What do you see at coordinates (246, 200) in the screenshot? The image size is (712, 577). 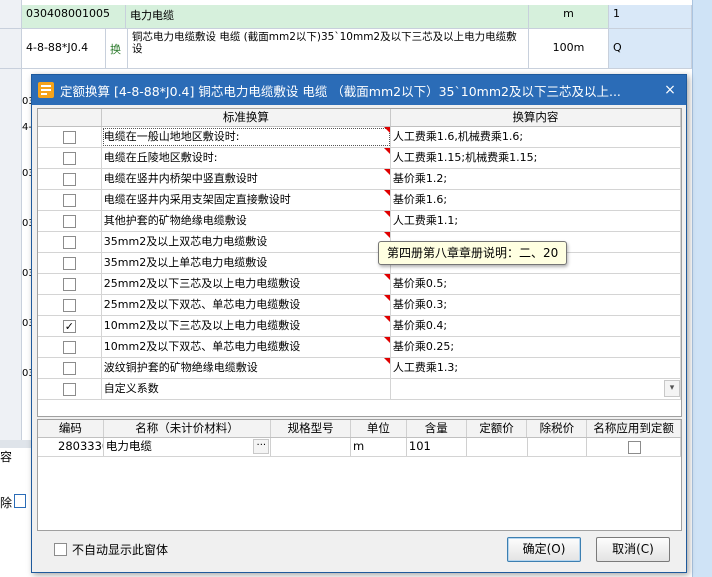 I see `conversion-name: 电缆在竖井内采用支架固定直接敷设时` at bounding box center [246, 200].